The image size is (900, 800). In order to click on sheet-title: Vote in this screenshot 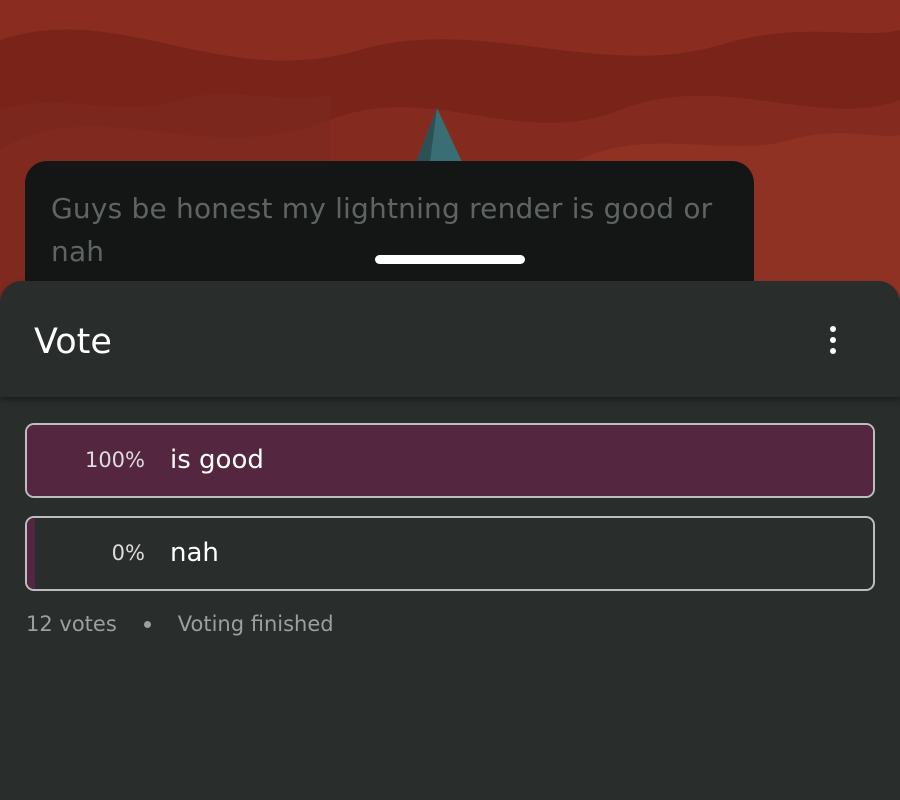, I will do `click(73, 342)`.